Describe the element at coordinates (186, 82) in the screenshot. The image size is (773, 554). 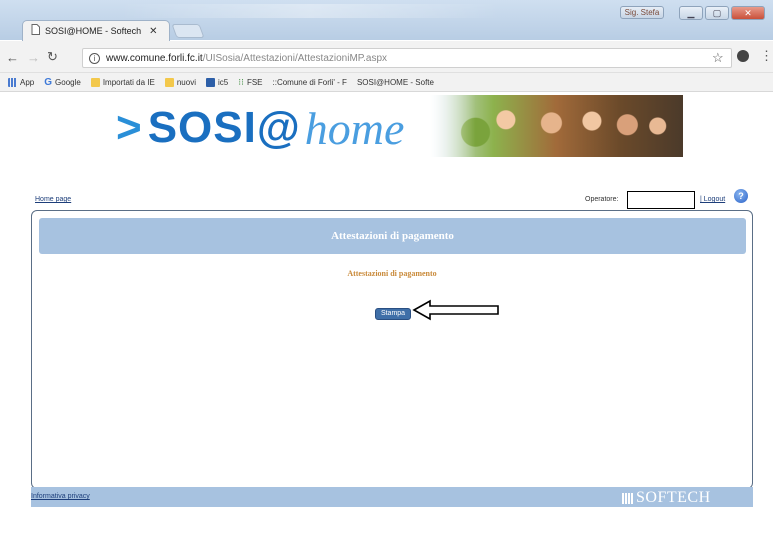
I see `bookmark-label: nuovi` at that location.